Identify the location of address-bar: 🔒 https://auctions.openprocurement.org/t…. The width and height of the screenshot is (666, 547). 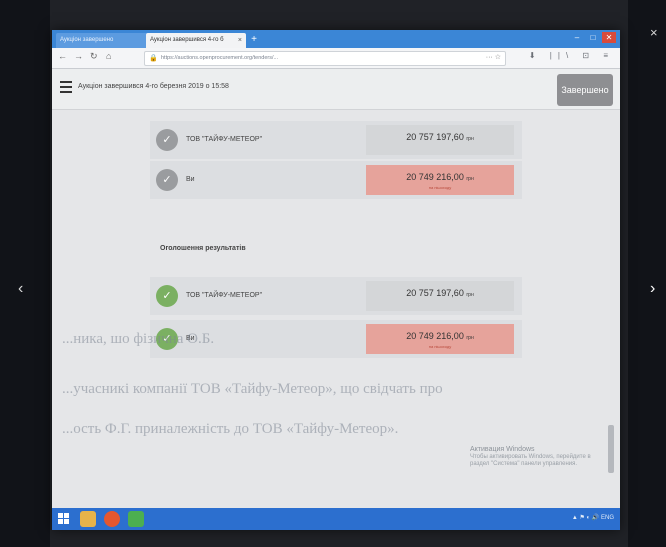
(325, 58).